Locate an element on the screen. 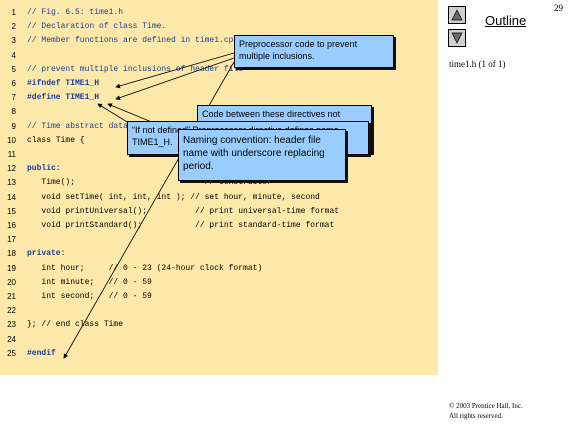  arrow-preprocessor-ifndef is located at coordinates (175, 70).